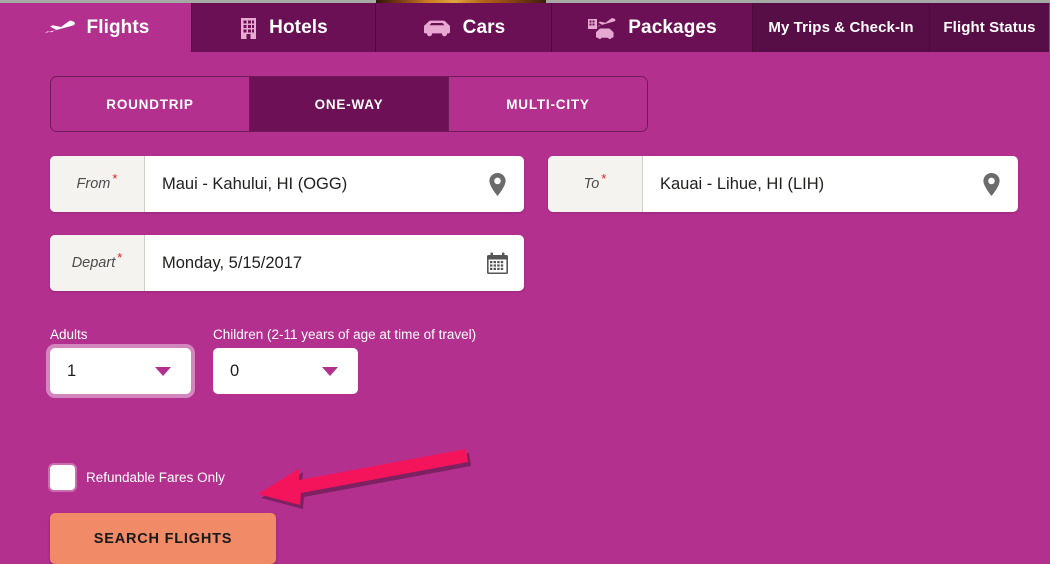 This screenshot has height=564, width=1050. I want to click on from-field-label: From *, so click(97, 184).